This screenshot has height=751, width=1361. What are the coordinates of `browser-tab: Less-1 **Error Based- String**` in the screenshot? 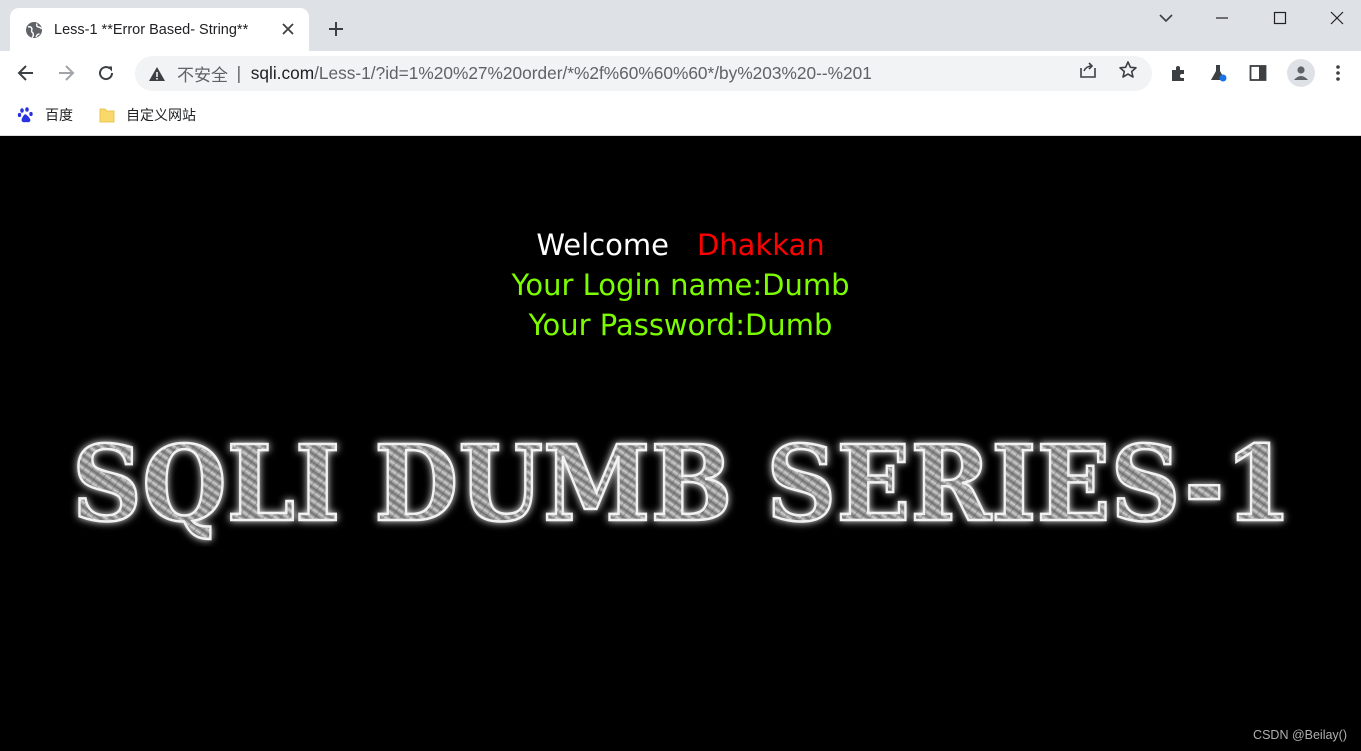 It's located at (159, 29).